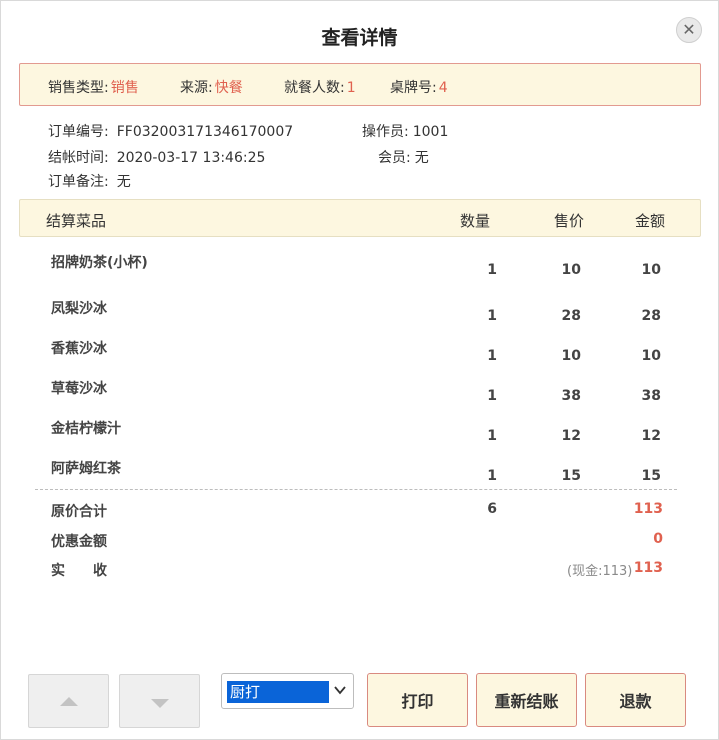  What do you see at coordinates (86, 469) in the screenshot?
I see `dish-name: 阿萨姆红茶` at bounding box center [86, 469].